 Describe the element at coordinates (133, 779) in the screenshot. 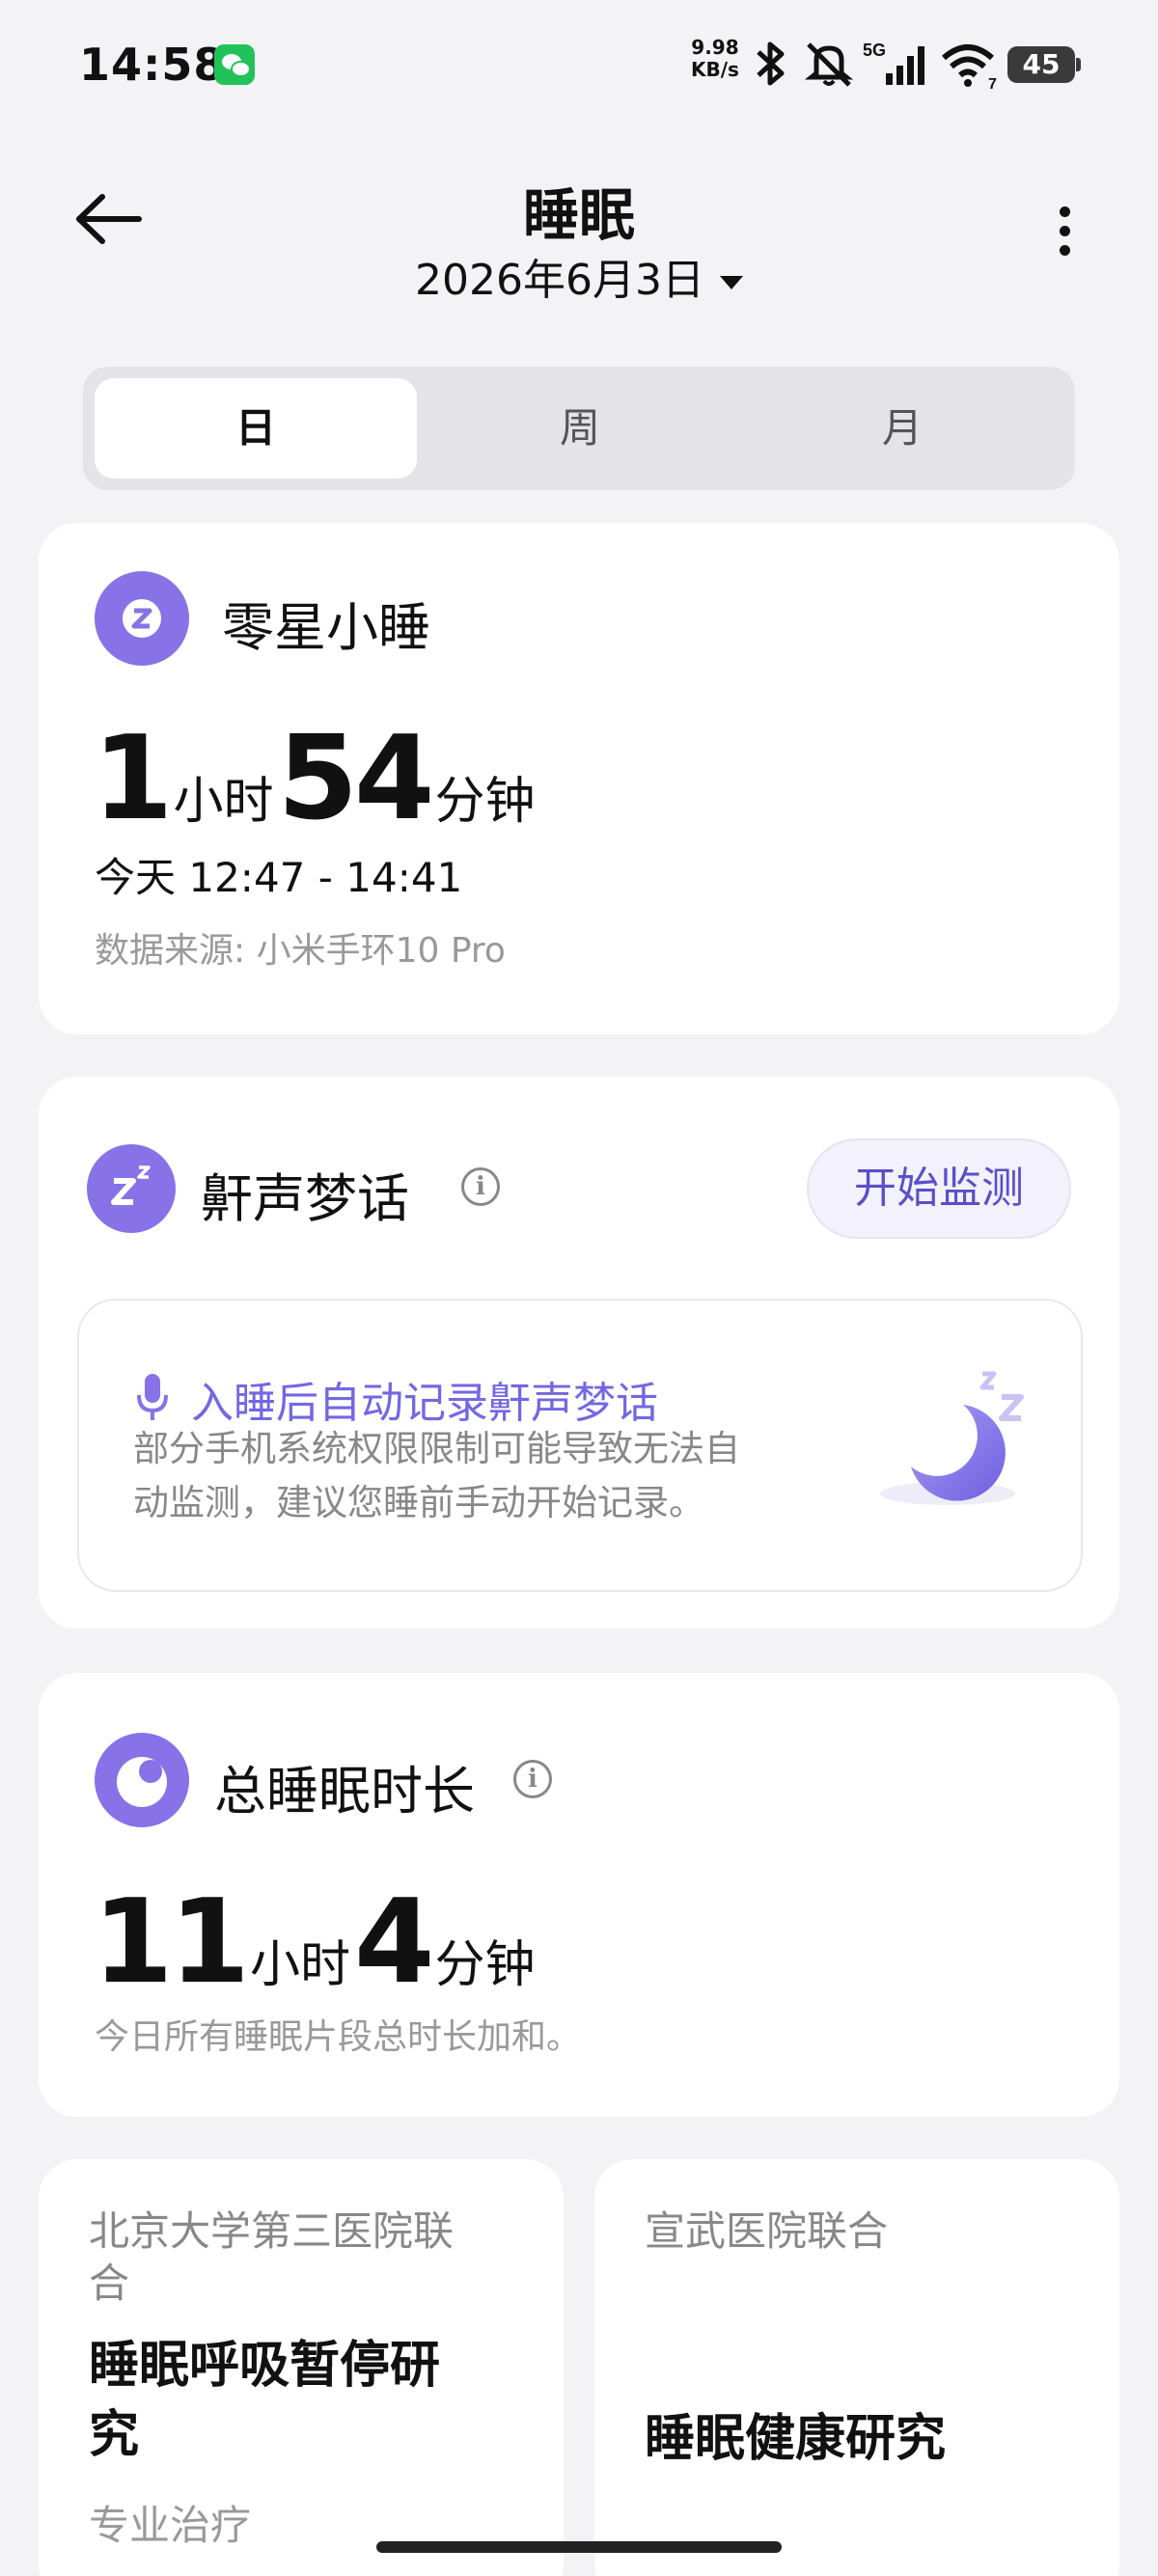

I see `nap-hours: 1` at that location.